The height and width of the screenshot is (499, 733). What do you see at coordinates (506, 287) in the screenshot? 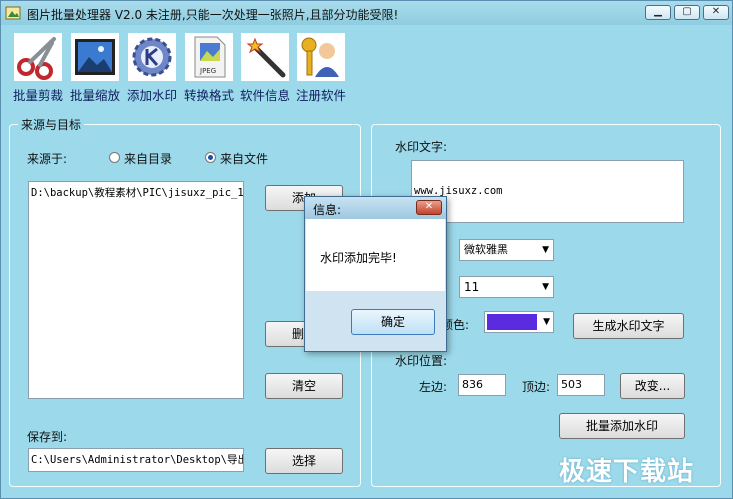
I see `size-select: 11 ▼` at bounding box center [506, 287].